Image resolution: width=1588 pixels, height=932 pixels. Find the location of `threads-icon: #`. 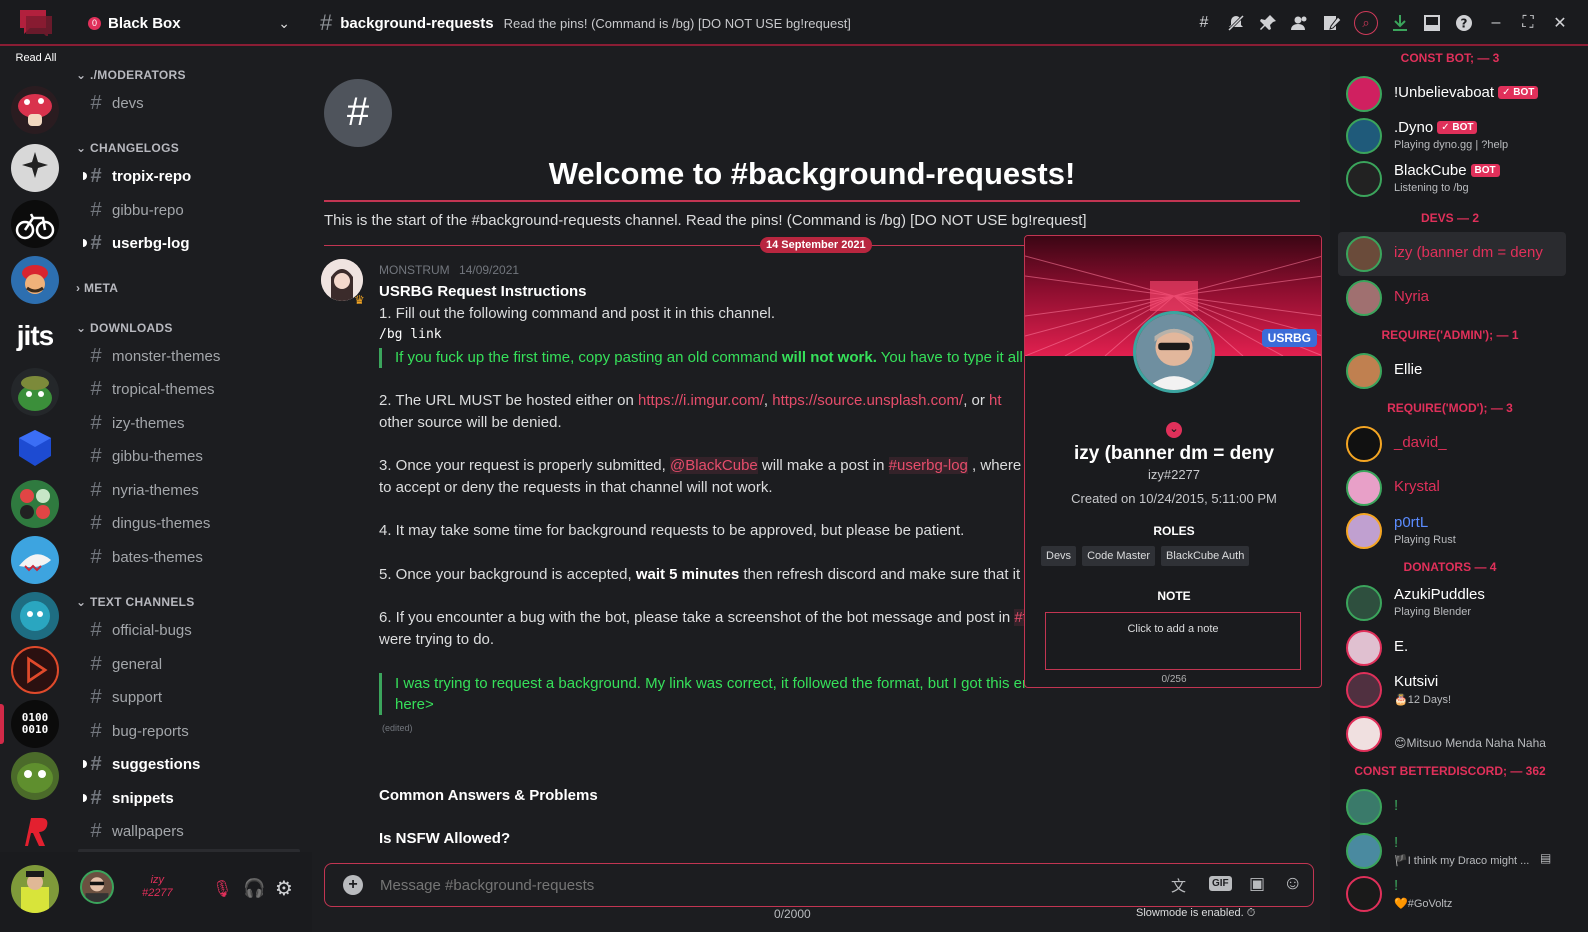

threads-icon: # is located at coordinates (1204, 23).